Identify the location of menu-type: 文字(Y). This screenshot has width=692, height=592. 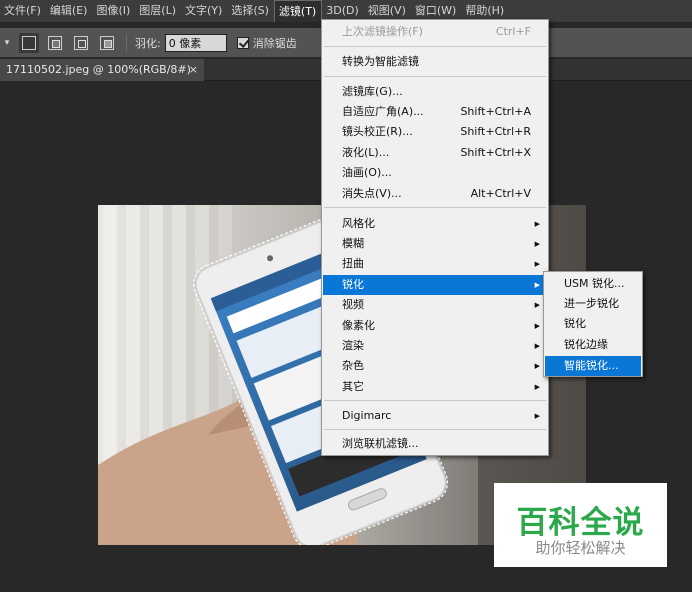
(204, 11).